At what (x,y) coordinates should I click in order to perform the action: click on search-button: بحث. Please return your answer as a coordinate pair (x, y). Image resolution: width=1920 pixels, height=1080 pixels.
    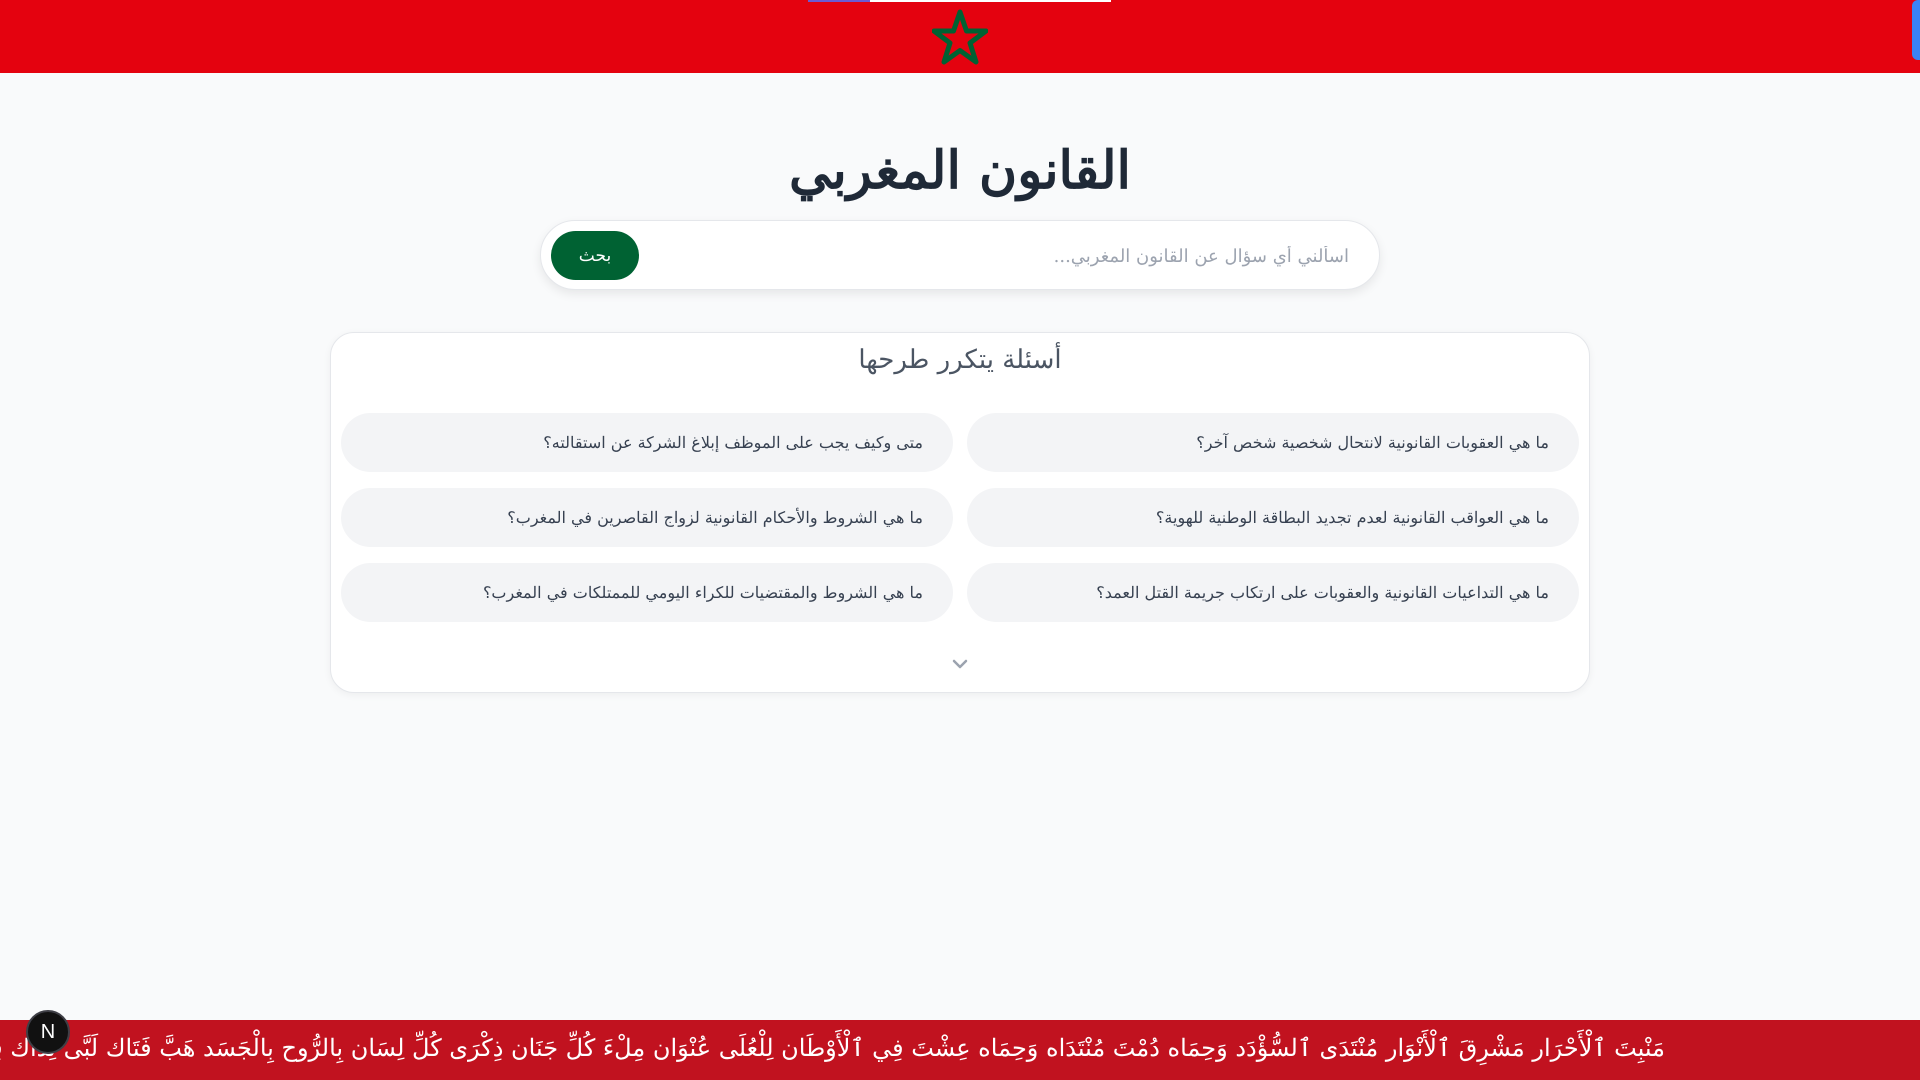
    Looking at the image, I should click on (595, 255).